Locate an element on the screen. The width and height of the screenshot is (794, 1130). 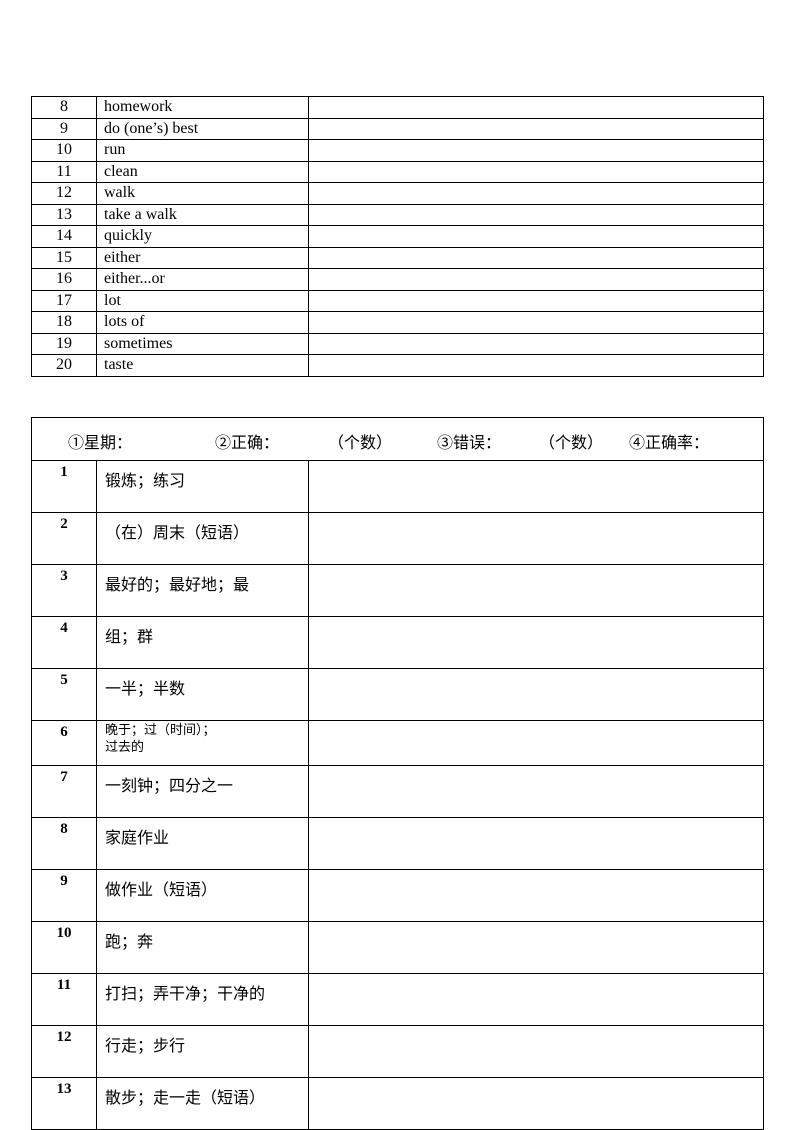
vocab-row: 13 take a walk is located at coordinates (397, 214).